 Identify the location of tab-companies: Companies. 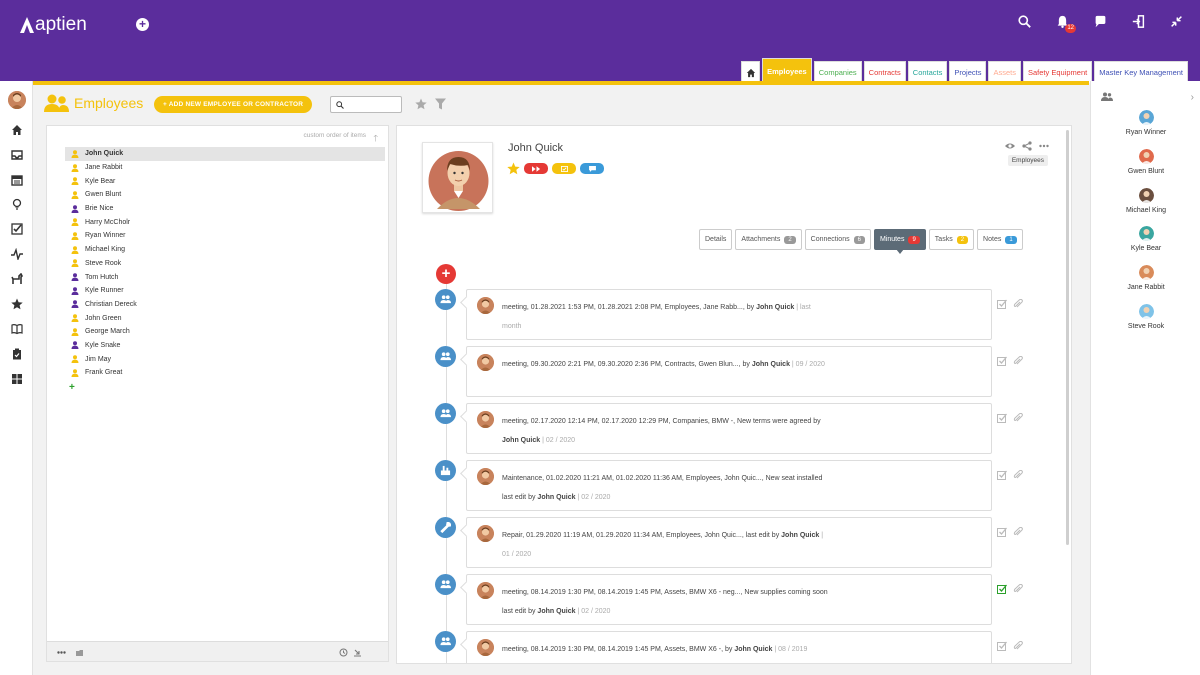
(837, 72).